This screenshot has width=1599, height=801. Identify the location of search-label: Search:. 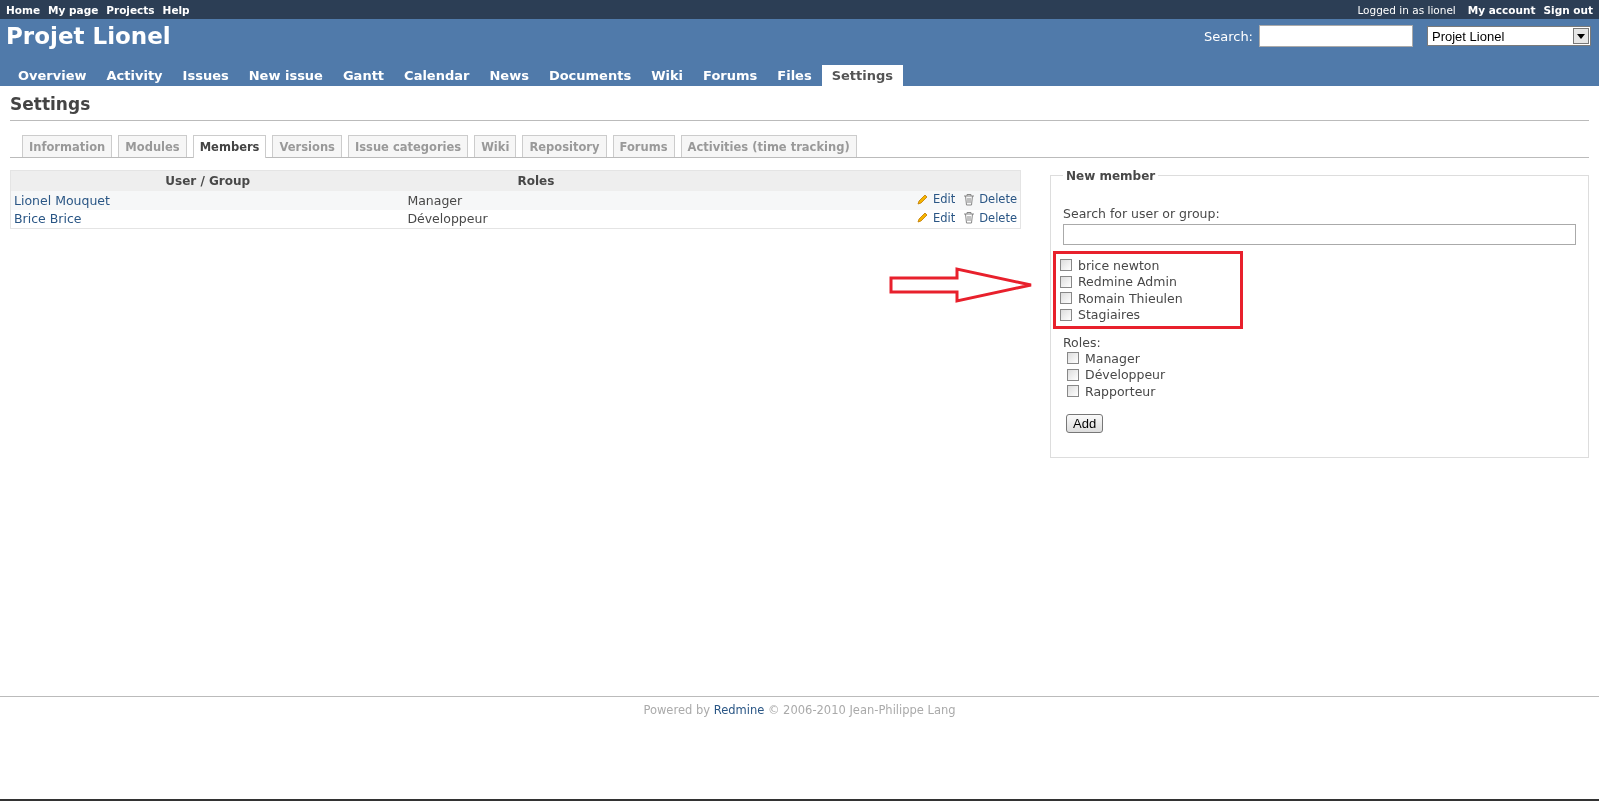
(1228, 36).